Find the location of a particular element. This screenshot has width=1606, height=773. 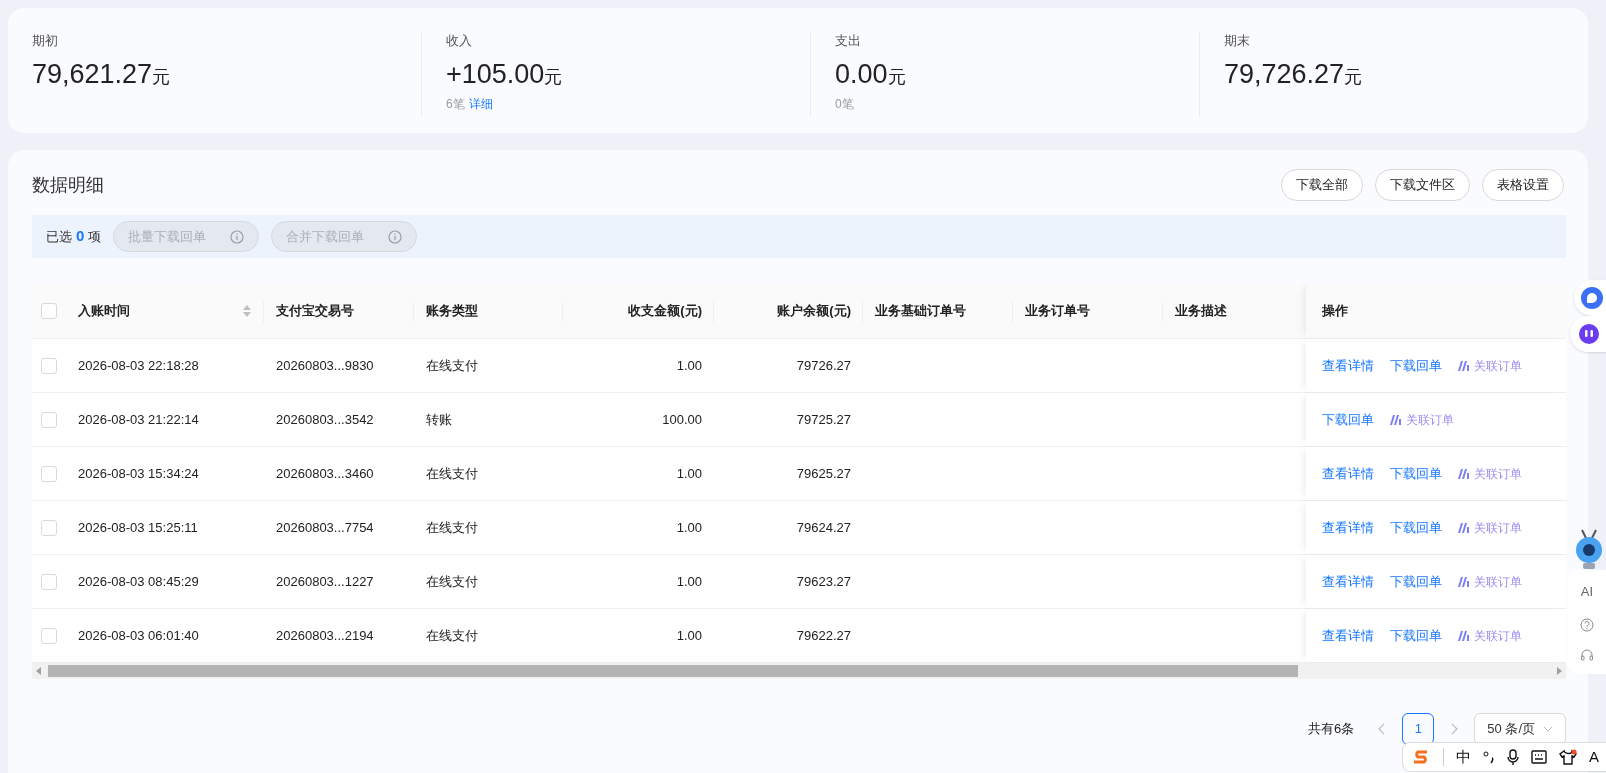

table-cell-text: 2026-08-03 21:22:14 is located at coordinates (138, 419).